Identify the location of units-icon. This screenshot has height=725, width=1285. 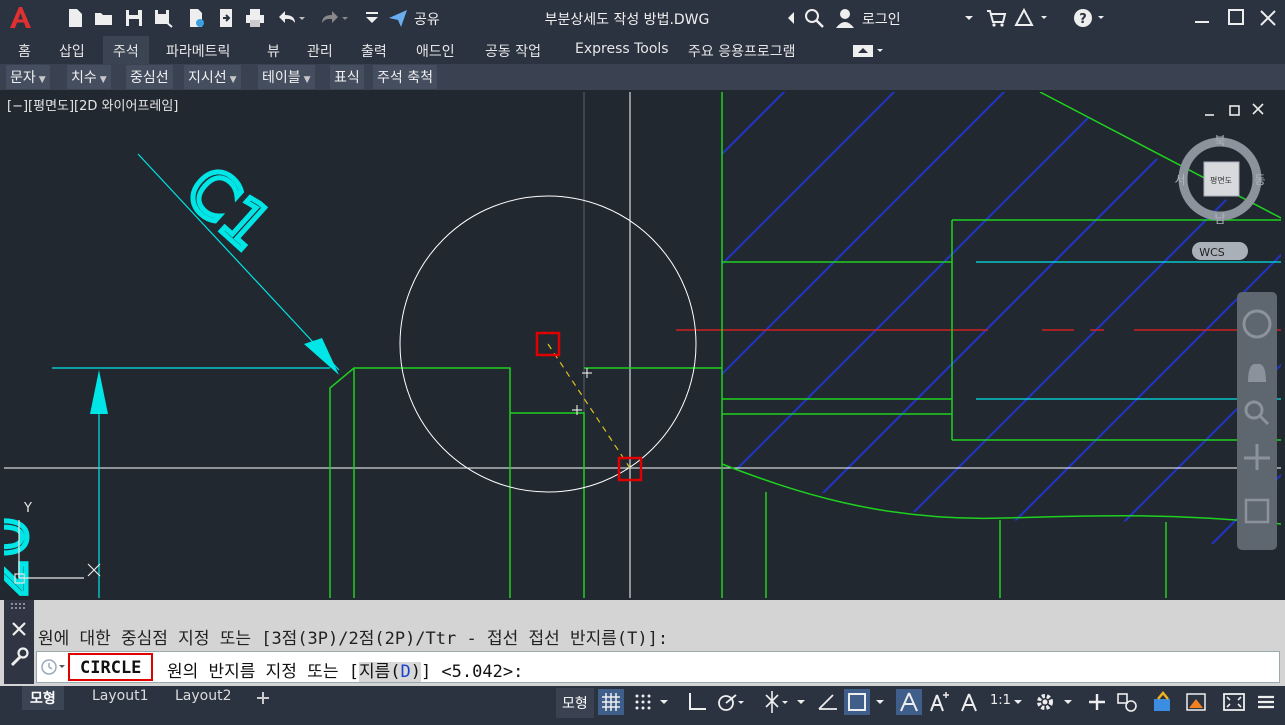
(1127, 702).